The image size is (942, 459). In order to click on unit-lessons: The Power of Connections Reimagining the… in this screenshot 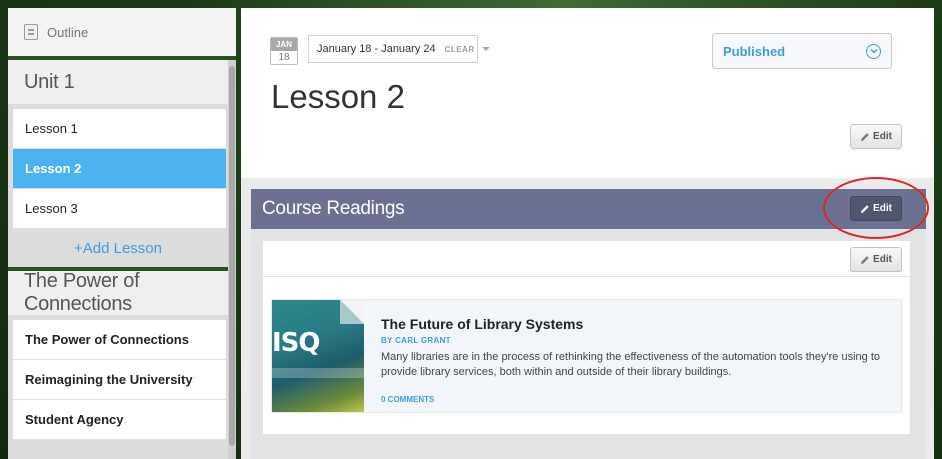, I will do `click(118, 377)`.